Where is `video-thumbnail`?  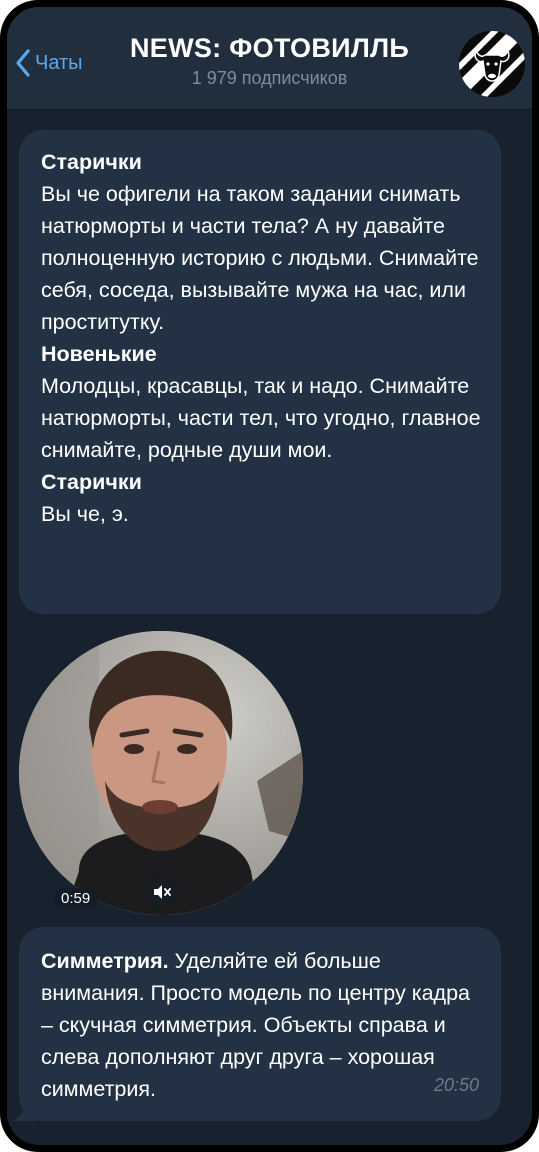
video-thumbnail is located at coordinates (161, 773).